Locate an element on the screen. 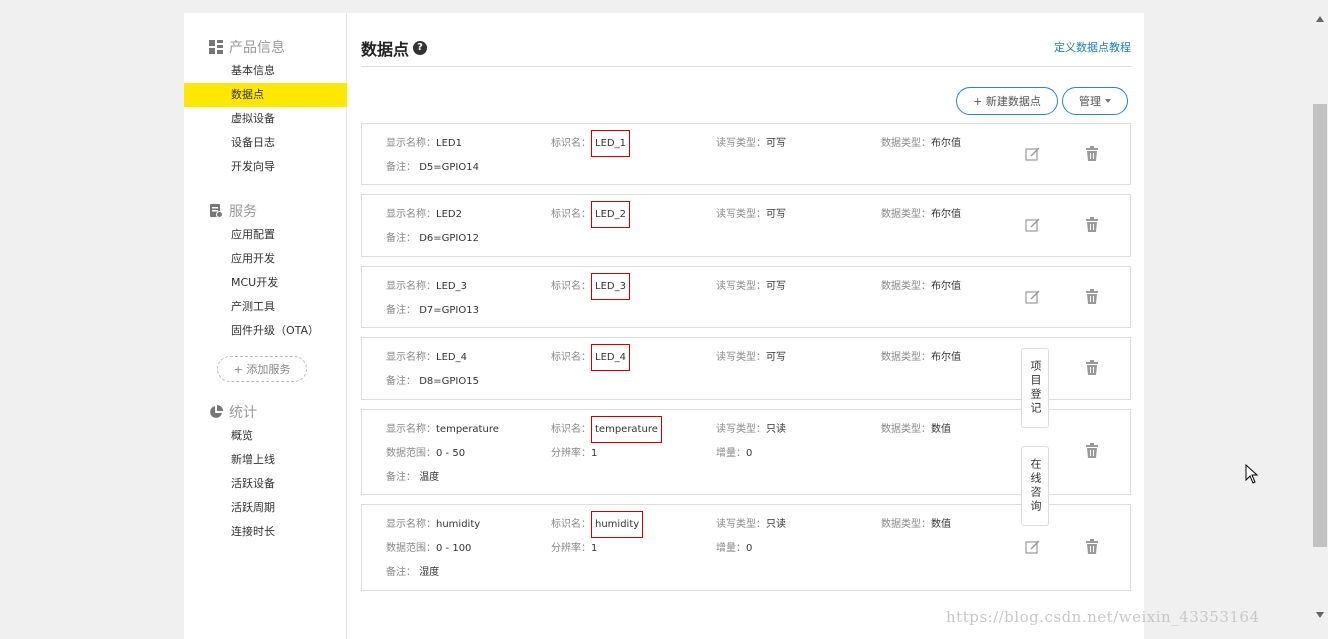 This screenshot has height=639, width=1328. sidebar-heading: 产品信息 is located at coordinates (265, 47).